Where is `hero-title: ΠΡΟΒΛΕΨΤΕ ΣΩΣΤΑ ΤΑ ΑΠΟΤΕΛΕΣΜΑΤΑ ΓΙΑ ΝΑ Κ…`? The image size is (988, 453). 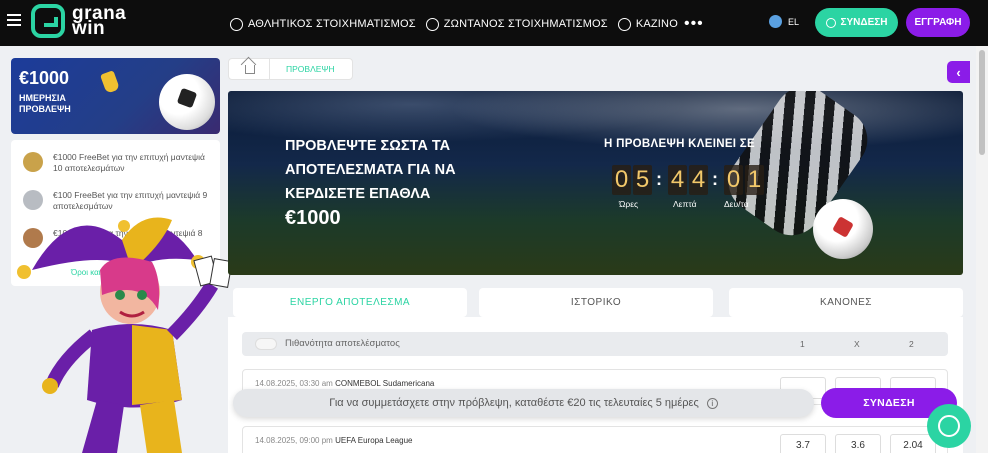 hero-title: ΠΡΟΒΛΕΨΤΕ ΣΩΣΤΑ ΤΑ ΑΠΟΤΕΛΕΣΜΑΤΑ ΓΙΑ ΝΑ Κ… is located at coordinates (370, 170).